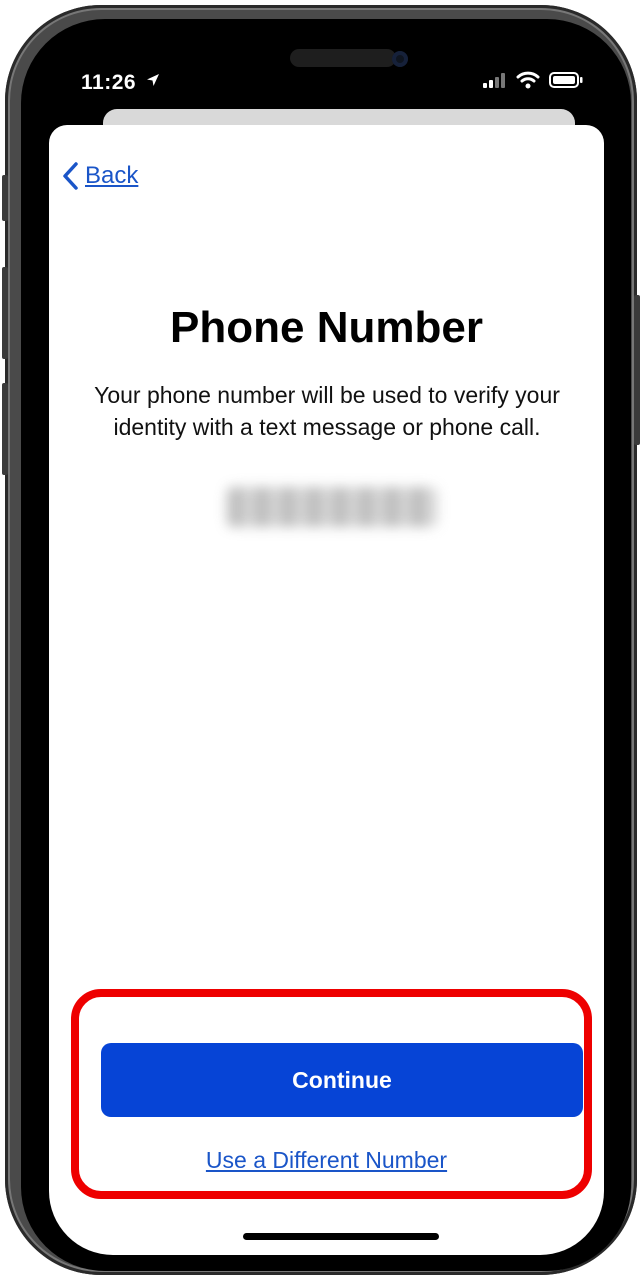  What do you see at coordinates (637, 370) in the screenshot?
I see `side-button-power` at bounding box center [637, 370].